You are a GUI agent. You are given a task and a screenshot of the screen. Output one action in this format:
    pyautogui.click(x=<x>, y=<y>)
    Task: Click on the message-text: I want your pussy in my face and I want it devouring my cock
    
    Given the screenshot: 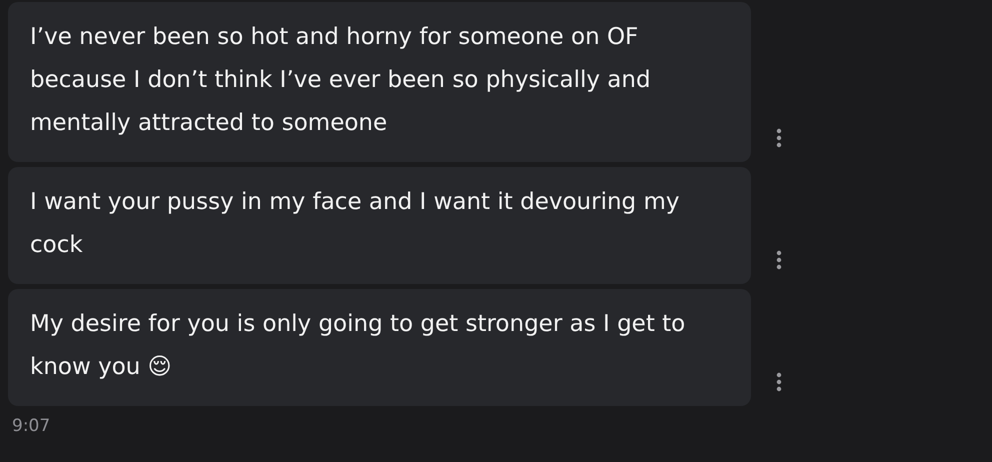 What is the action you would take?
    pyautogui.click(x=355, y=224)
    